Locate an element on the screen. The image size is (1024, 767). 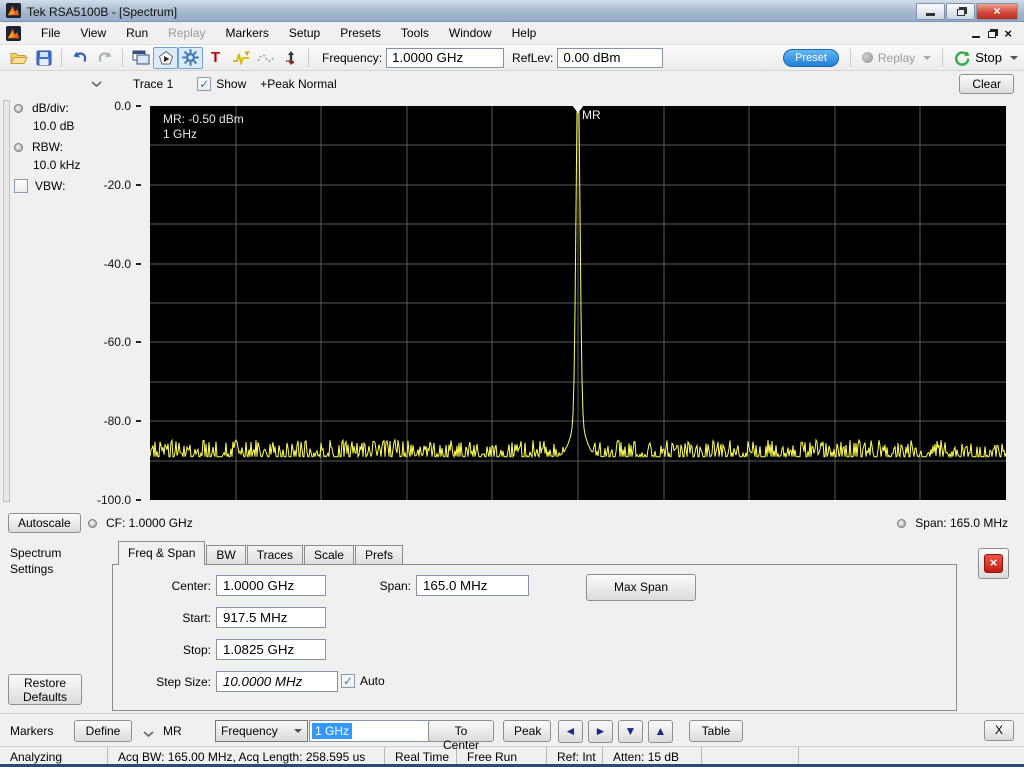
replay-button: Replay is located at coordinates (896, 57).